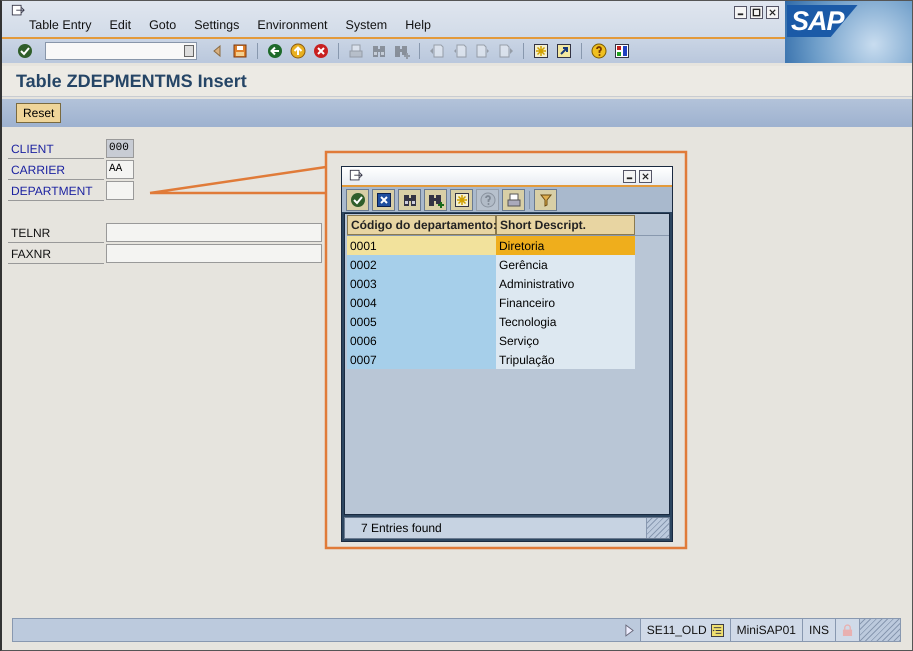 The image size is (913, 651). I want to click on input-field: AA, so click(120, 169).